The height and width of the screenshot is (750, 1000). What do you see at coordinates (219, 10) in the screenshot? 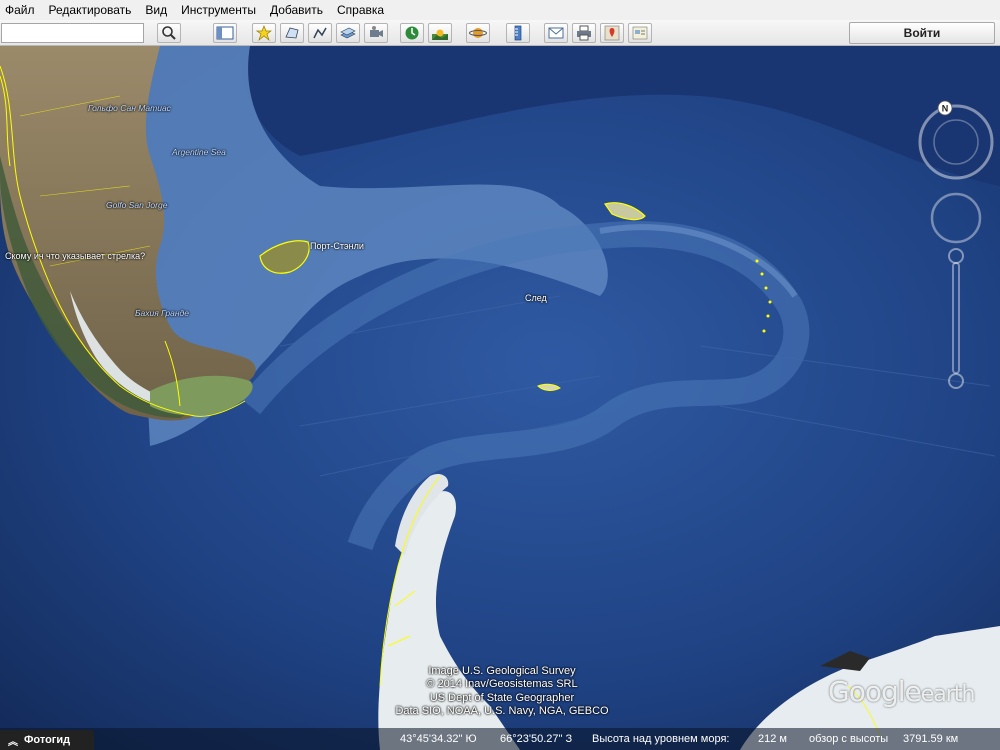
I see `menu-tools: Инструменты` at bounding box center [219, 10].